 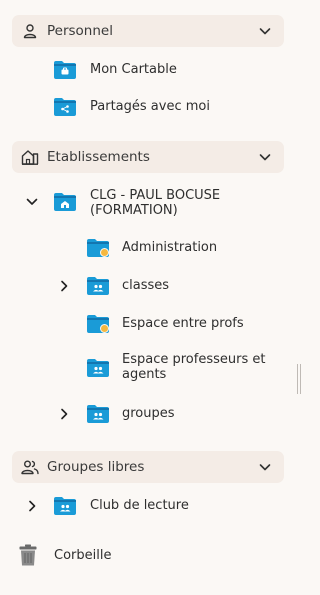 I want to click on folder-school-icon, so click(x=65, y=202).